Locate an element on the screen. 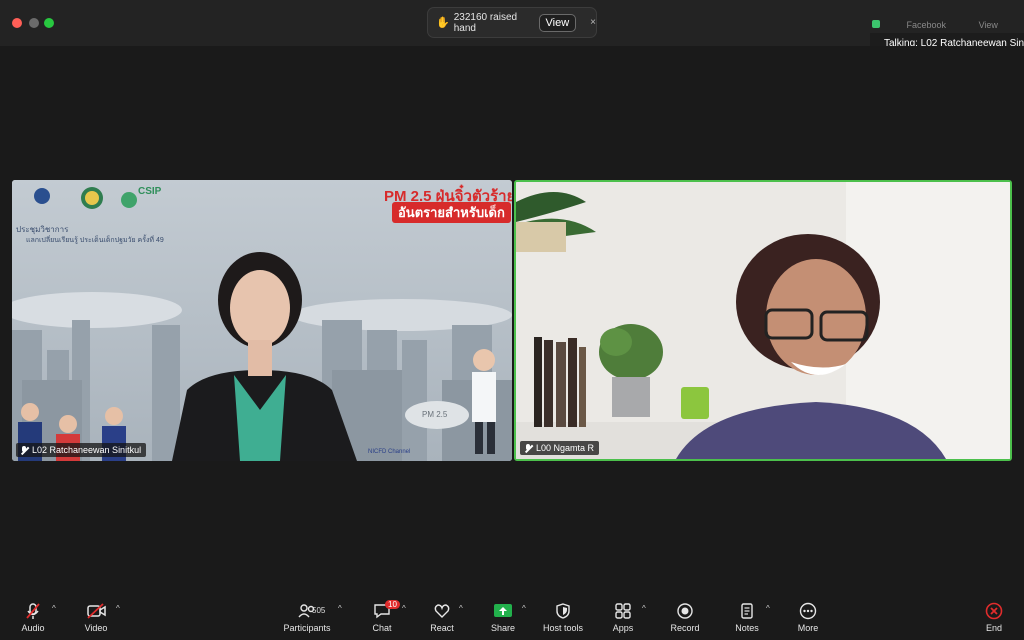 This screenshot has width=1024, height=640. raised-hand-text: 232160 raised hand is located at coordinates (485, 22).